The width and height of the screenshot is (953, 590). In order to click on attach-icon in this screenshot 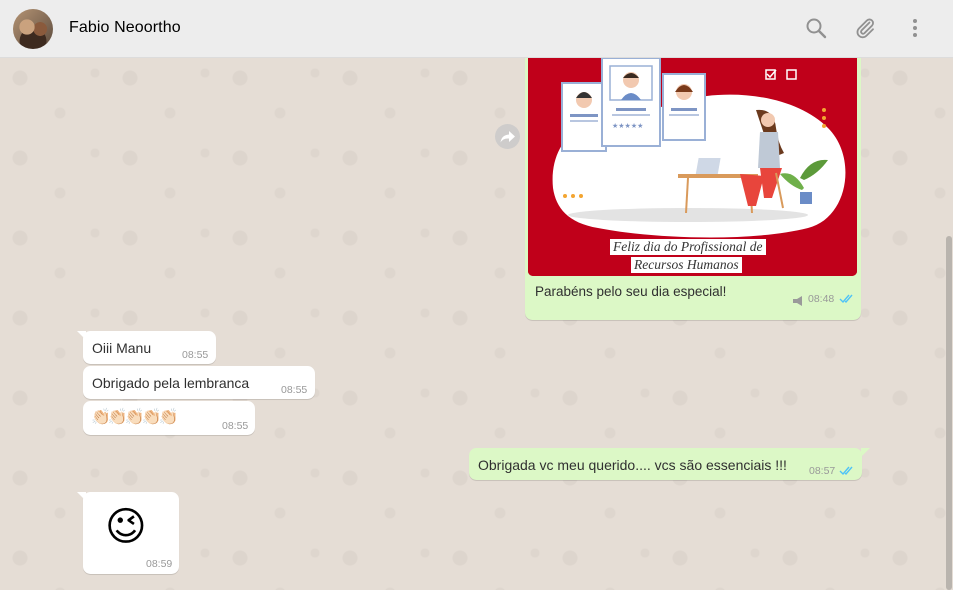, I will do `click(865, 28)`.